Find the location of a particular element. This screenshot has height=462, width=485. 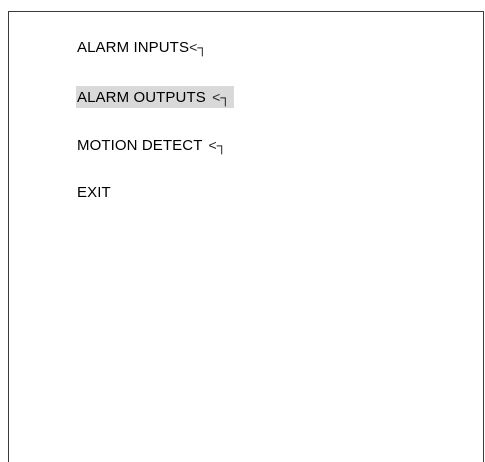

menu-item-alarm-inputs: ALARM INPUTS<┐ is located at coordinates (143, 47).